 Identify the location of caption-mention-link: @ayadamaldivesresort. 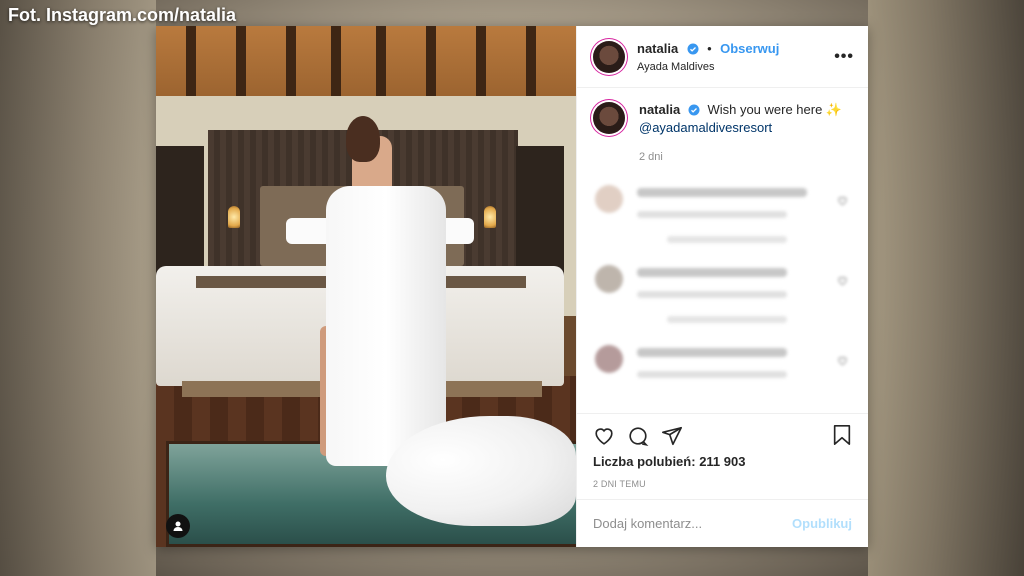
(740, 128).